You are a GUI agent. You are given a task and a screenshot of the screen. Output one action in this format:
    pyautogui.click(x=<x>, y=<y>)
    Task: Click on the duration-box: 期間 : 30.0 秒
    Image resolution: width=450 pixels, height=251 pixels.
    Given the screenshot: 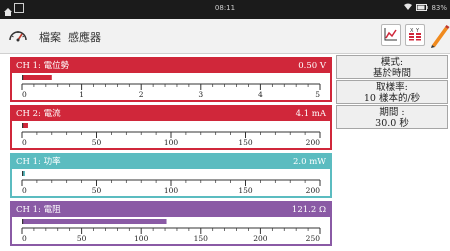 What is the action you would take?
    pyautogui.click(x=392, y=117)
    